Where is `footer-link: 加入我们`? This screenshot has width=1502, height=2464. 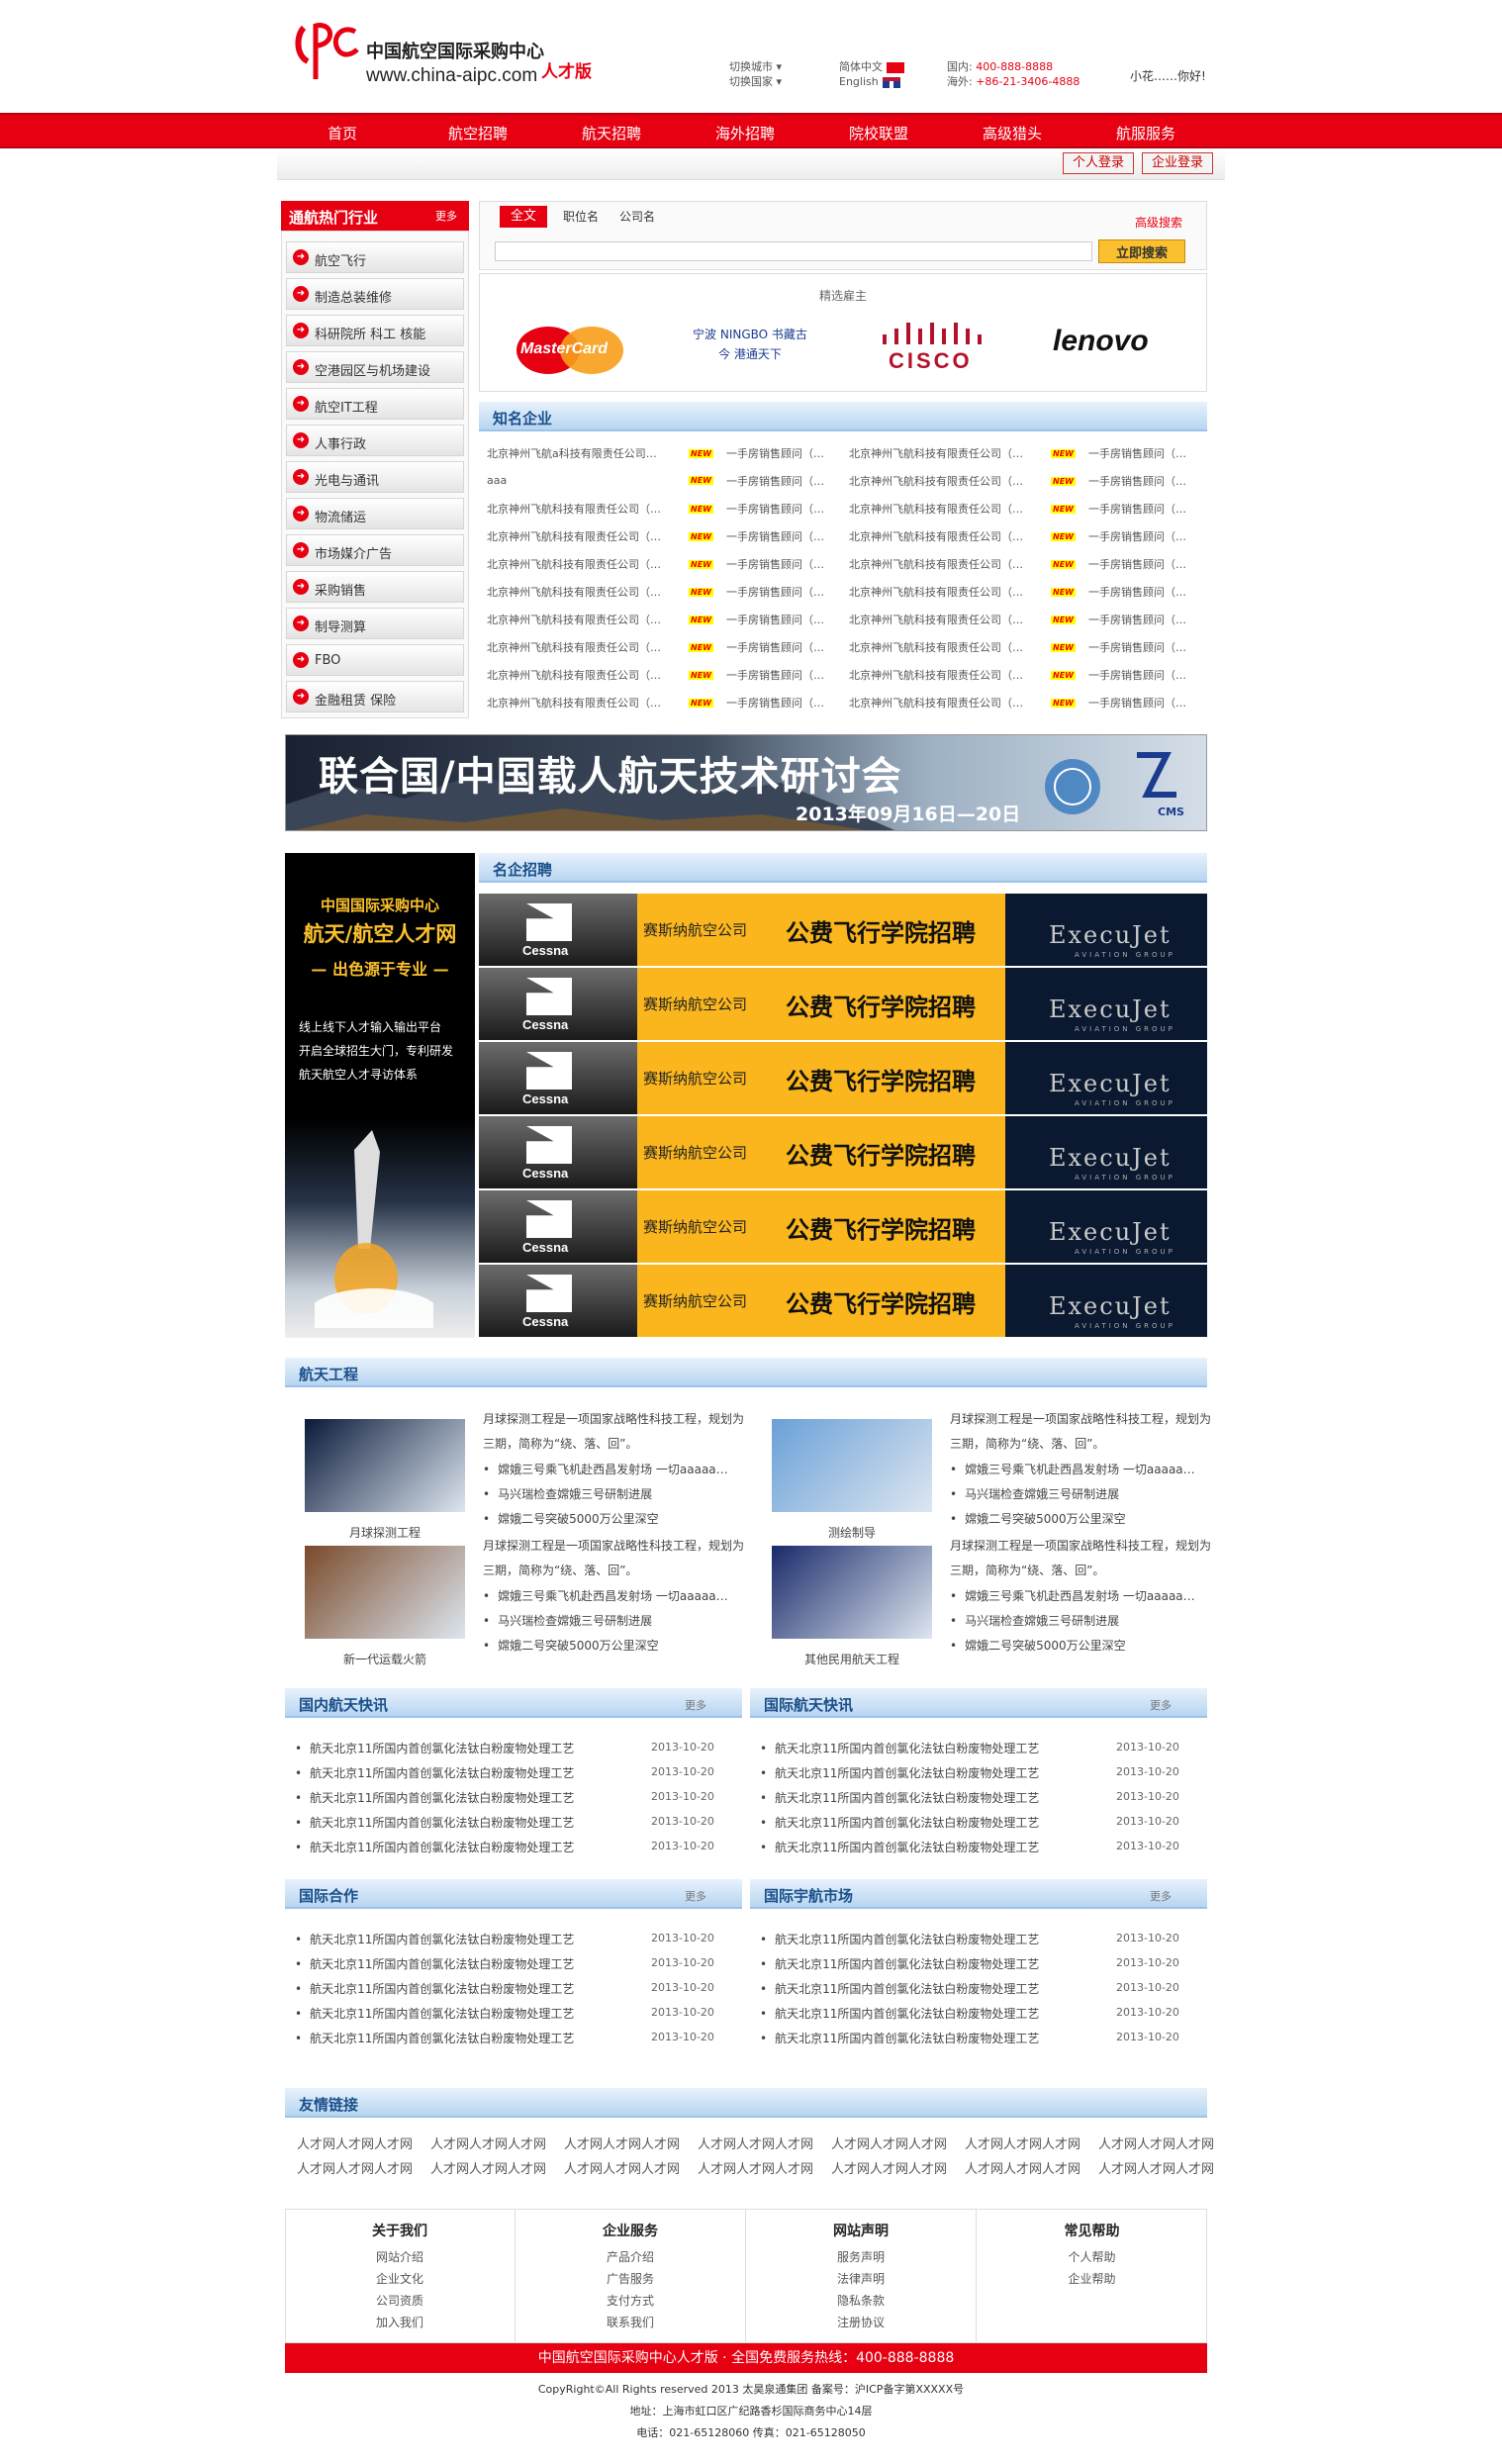
footer-link: 加入我们 is located at coordinates (400, 2322).